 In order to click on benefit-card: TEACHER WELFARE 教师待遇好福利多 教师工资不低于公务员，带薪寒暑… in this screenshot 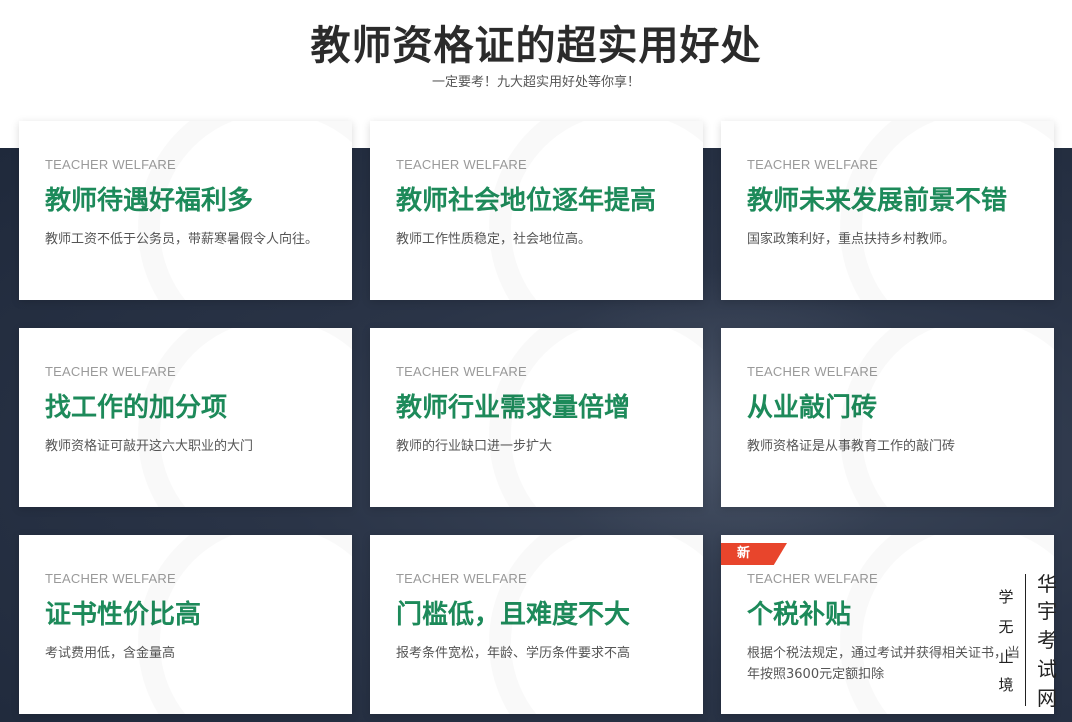, I will do `click(185, 210)`.